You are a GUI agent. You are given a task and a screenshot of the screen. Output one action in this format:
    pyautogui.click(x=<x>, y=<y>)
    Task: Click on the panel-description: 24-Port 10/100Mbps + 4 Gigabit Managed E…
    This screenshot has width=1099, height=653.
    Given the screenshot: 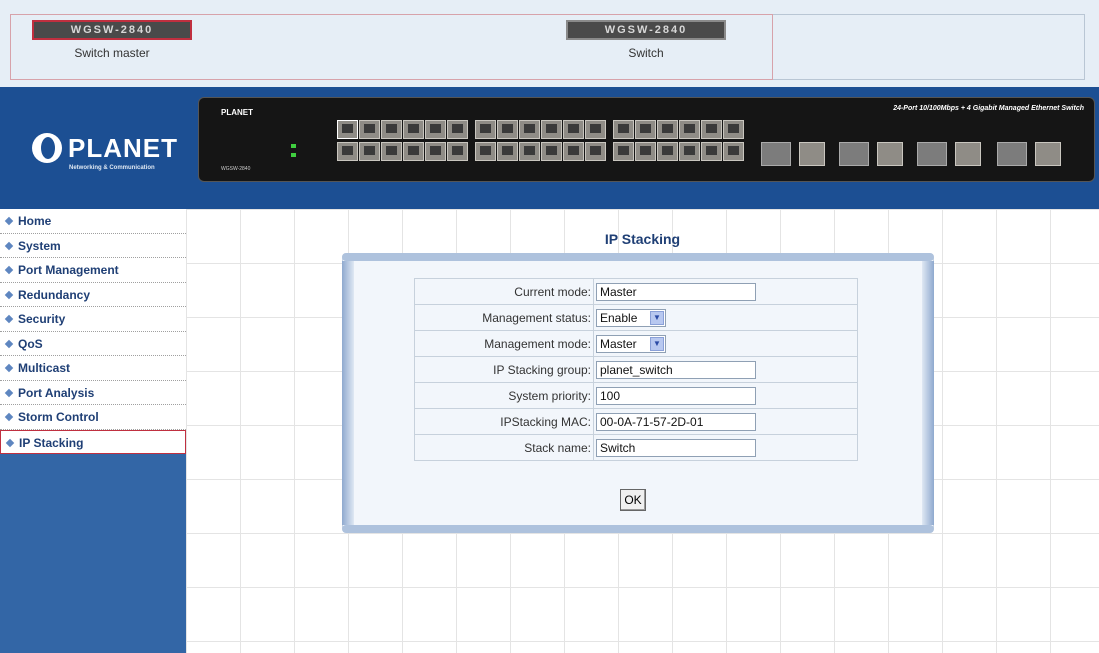 What is the action you would take?
    pyautogui.click(x=988, y=108)
    